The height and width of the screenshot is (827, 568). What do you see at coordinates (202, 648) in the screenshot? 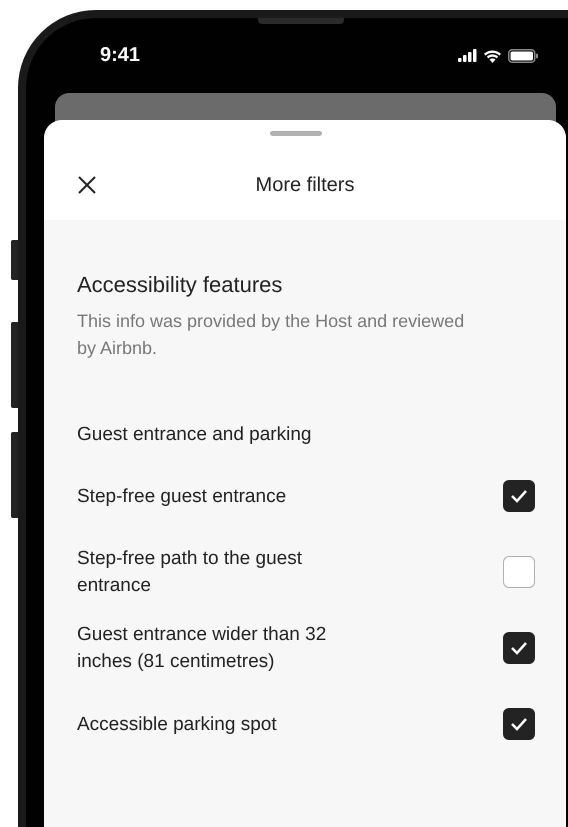
I see `option-label: Guest entrance wider than 32 inches (81 centimetres)` at bounding box center [202, 648].